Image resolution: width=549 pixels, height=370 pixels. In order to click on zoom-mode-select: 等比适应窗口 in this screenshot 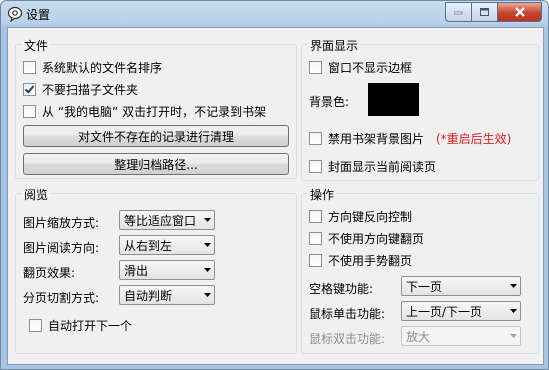, I will do `click(167, 220)`.